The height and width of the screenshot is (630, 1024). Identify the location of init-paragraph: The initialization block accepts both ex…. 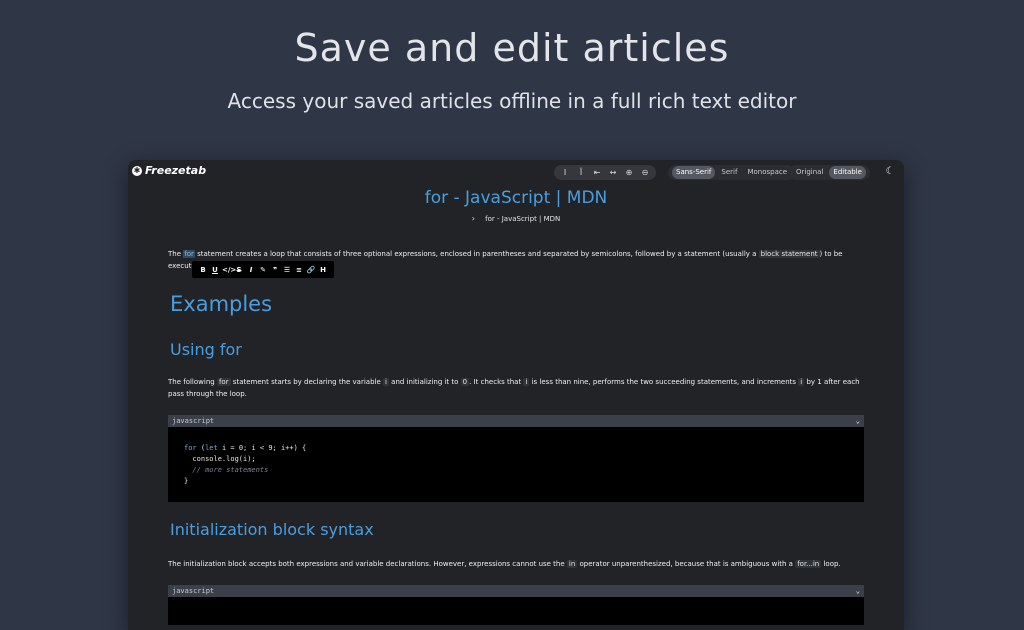
(516, 564).